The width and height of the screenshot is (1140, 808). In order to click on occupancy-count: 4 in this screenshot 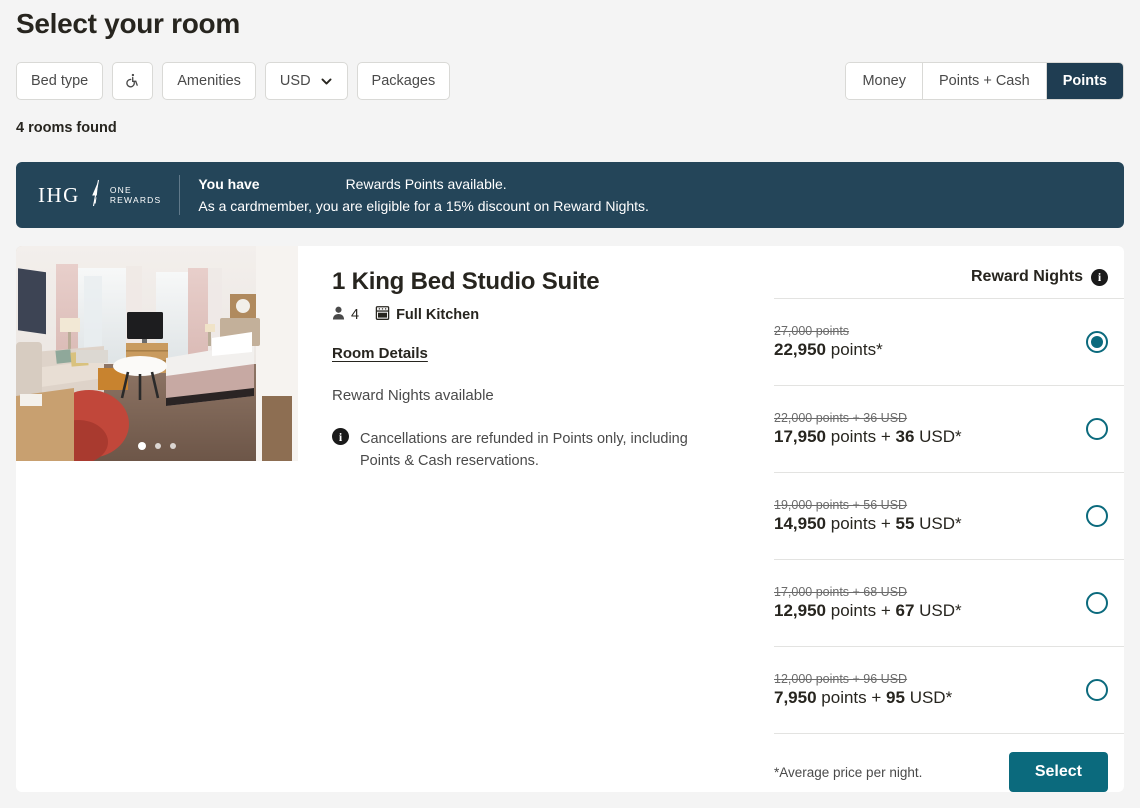, I will do `click(355, 315)`.